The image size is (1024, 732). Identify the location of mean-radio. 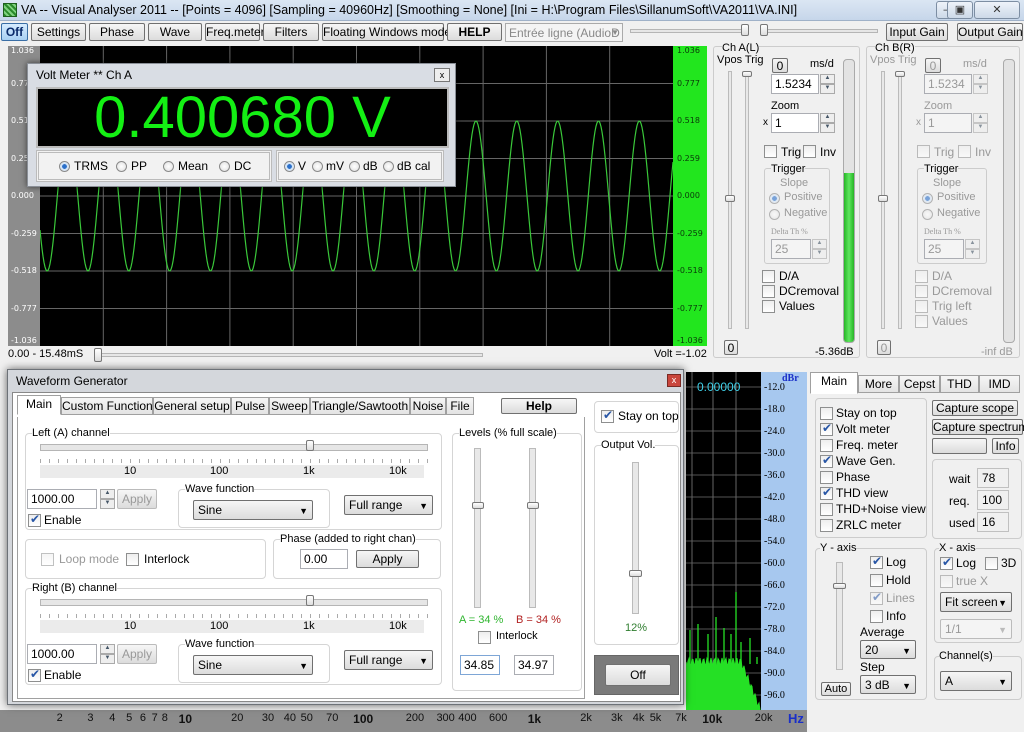
(168, 166).